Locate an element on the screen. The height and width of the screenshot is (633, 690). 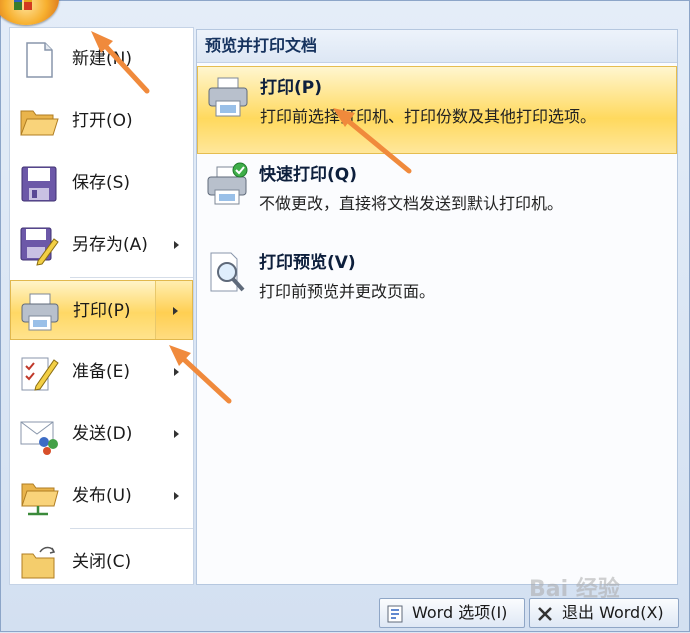
annotation-arrow-print-option is located at coordinates (375, 143).